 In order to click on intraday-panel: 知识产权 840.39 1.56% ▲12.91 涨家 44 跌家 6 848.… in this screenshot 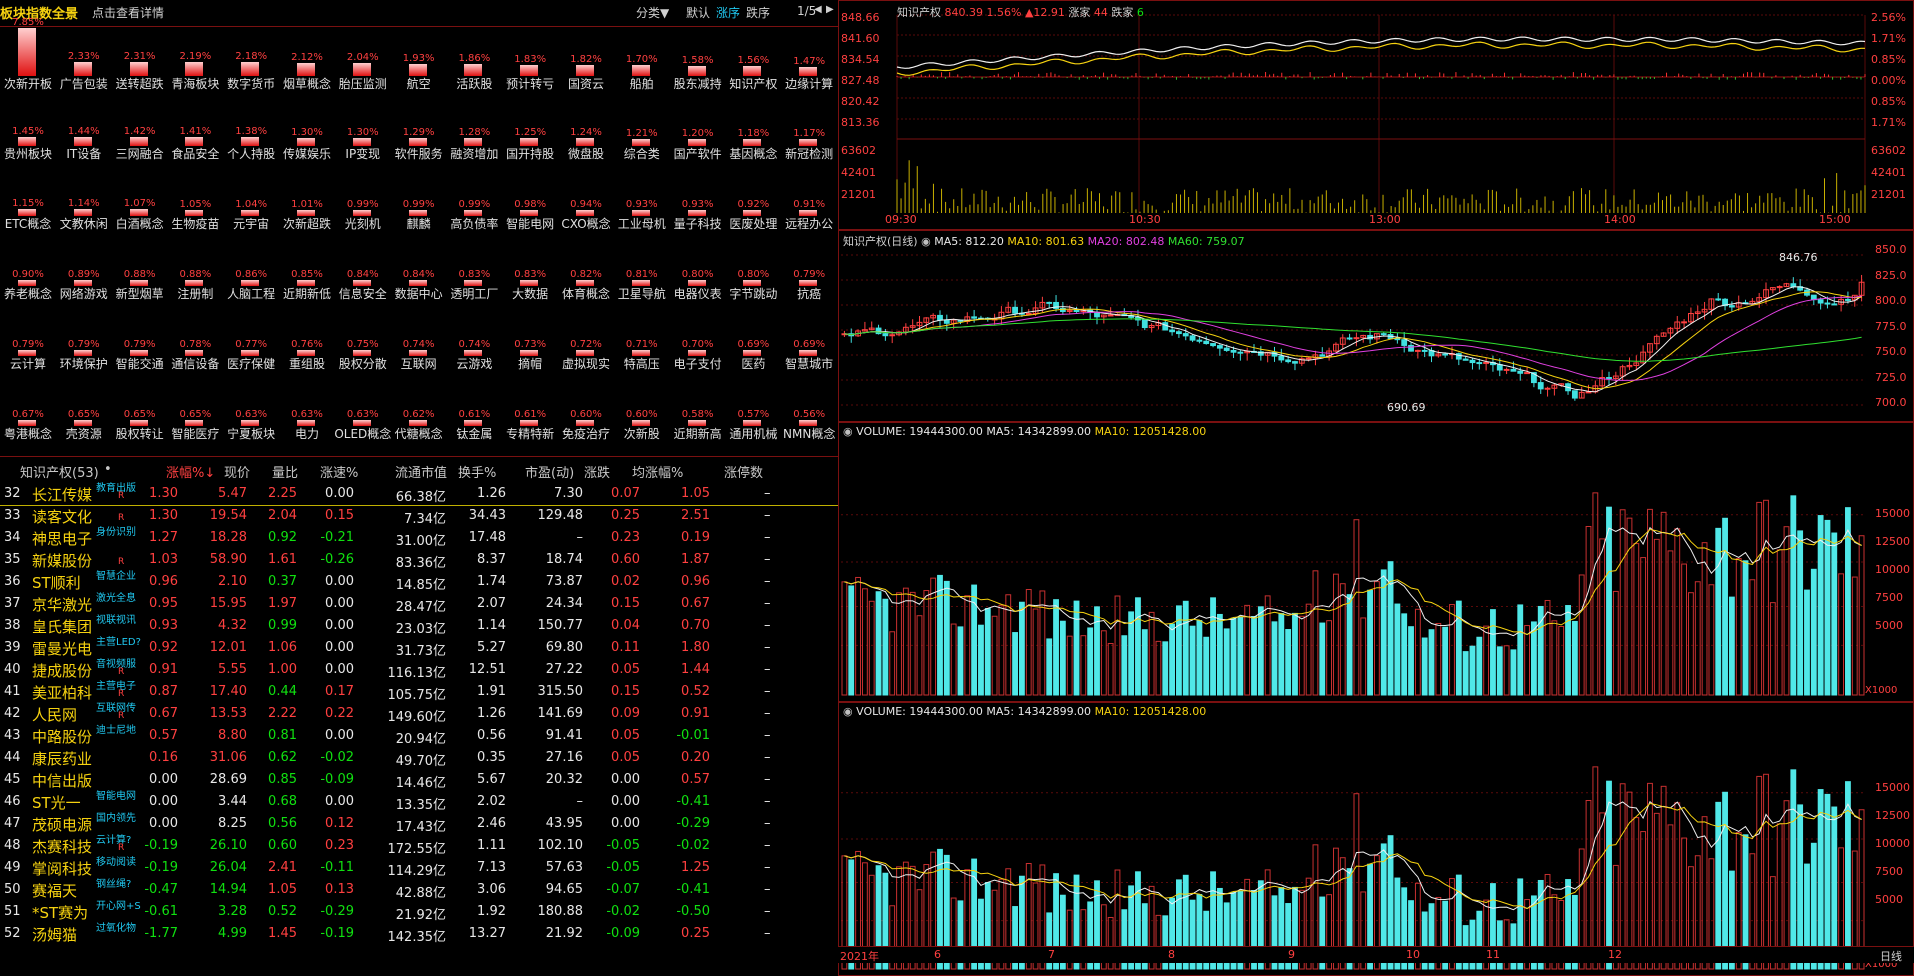, I will do `click(1376, 115)`.